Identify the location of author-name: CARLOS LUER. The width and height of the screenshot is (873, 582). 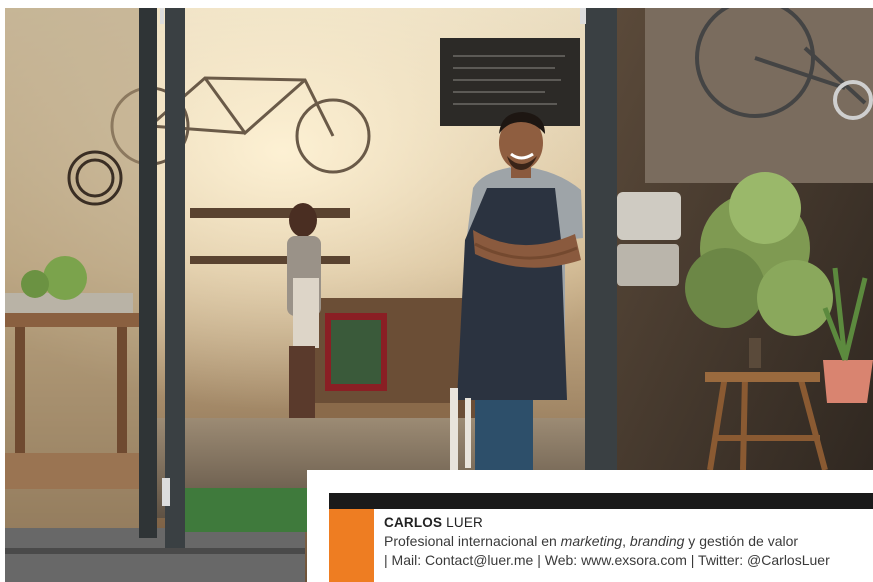
(628, 522).